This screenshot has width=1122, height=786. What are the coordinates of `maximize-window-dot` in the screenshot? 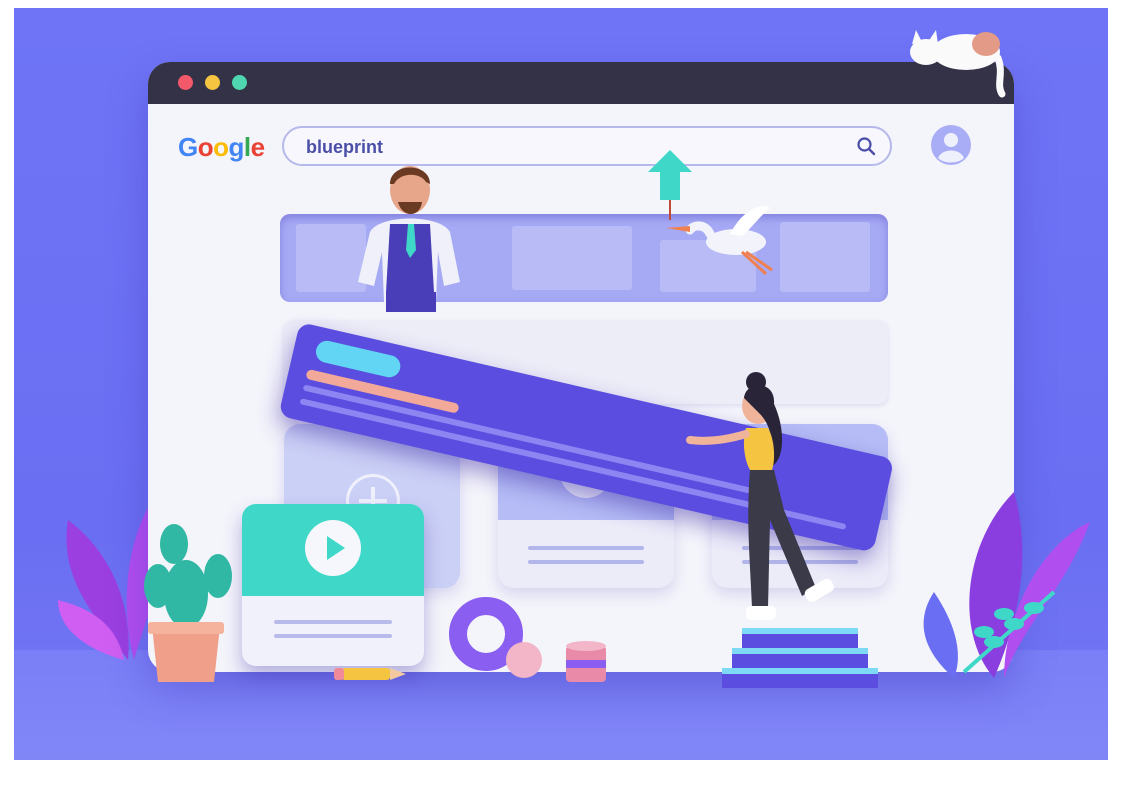 It's located at (239, 82).